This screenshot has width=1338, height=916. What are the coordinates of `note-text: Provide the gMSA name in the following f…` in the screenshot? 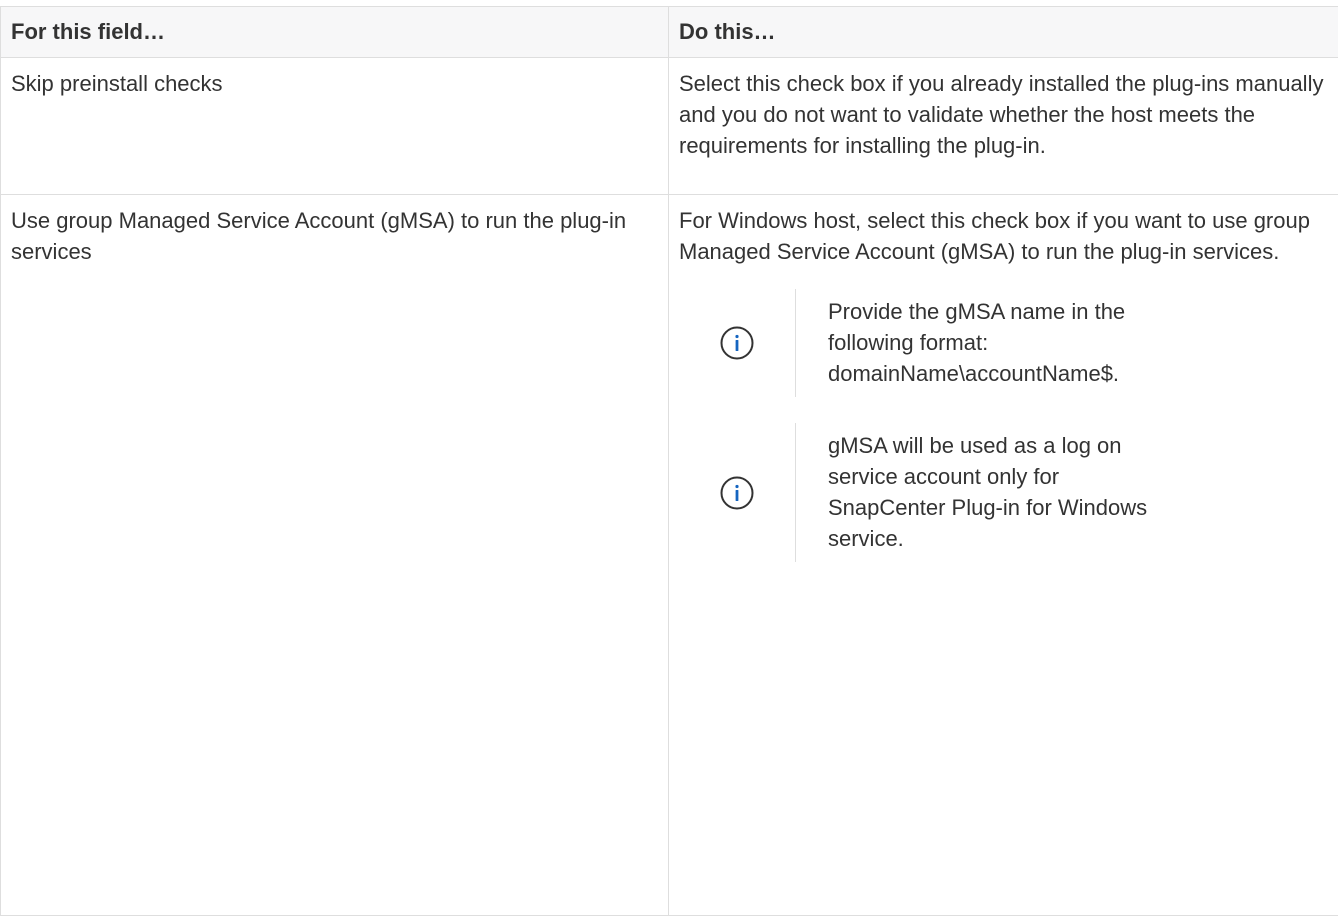 It's located at (977, 343).